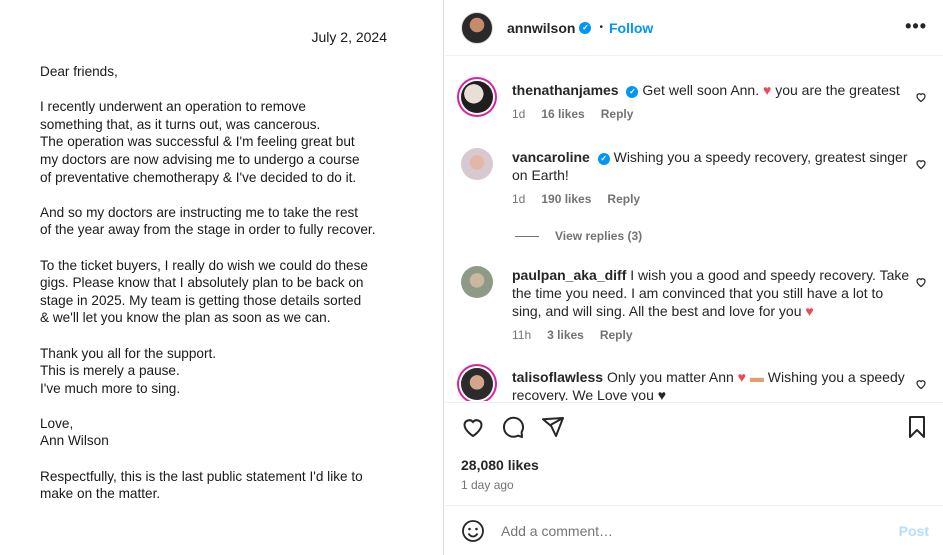  Describe the element at coordinates (79, 71) in the screenshot. I see `letter-paragraph: Dear friends,` at that location.